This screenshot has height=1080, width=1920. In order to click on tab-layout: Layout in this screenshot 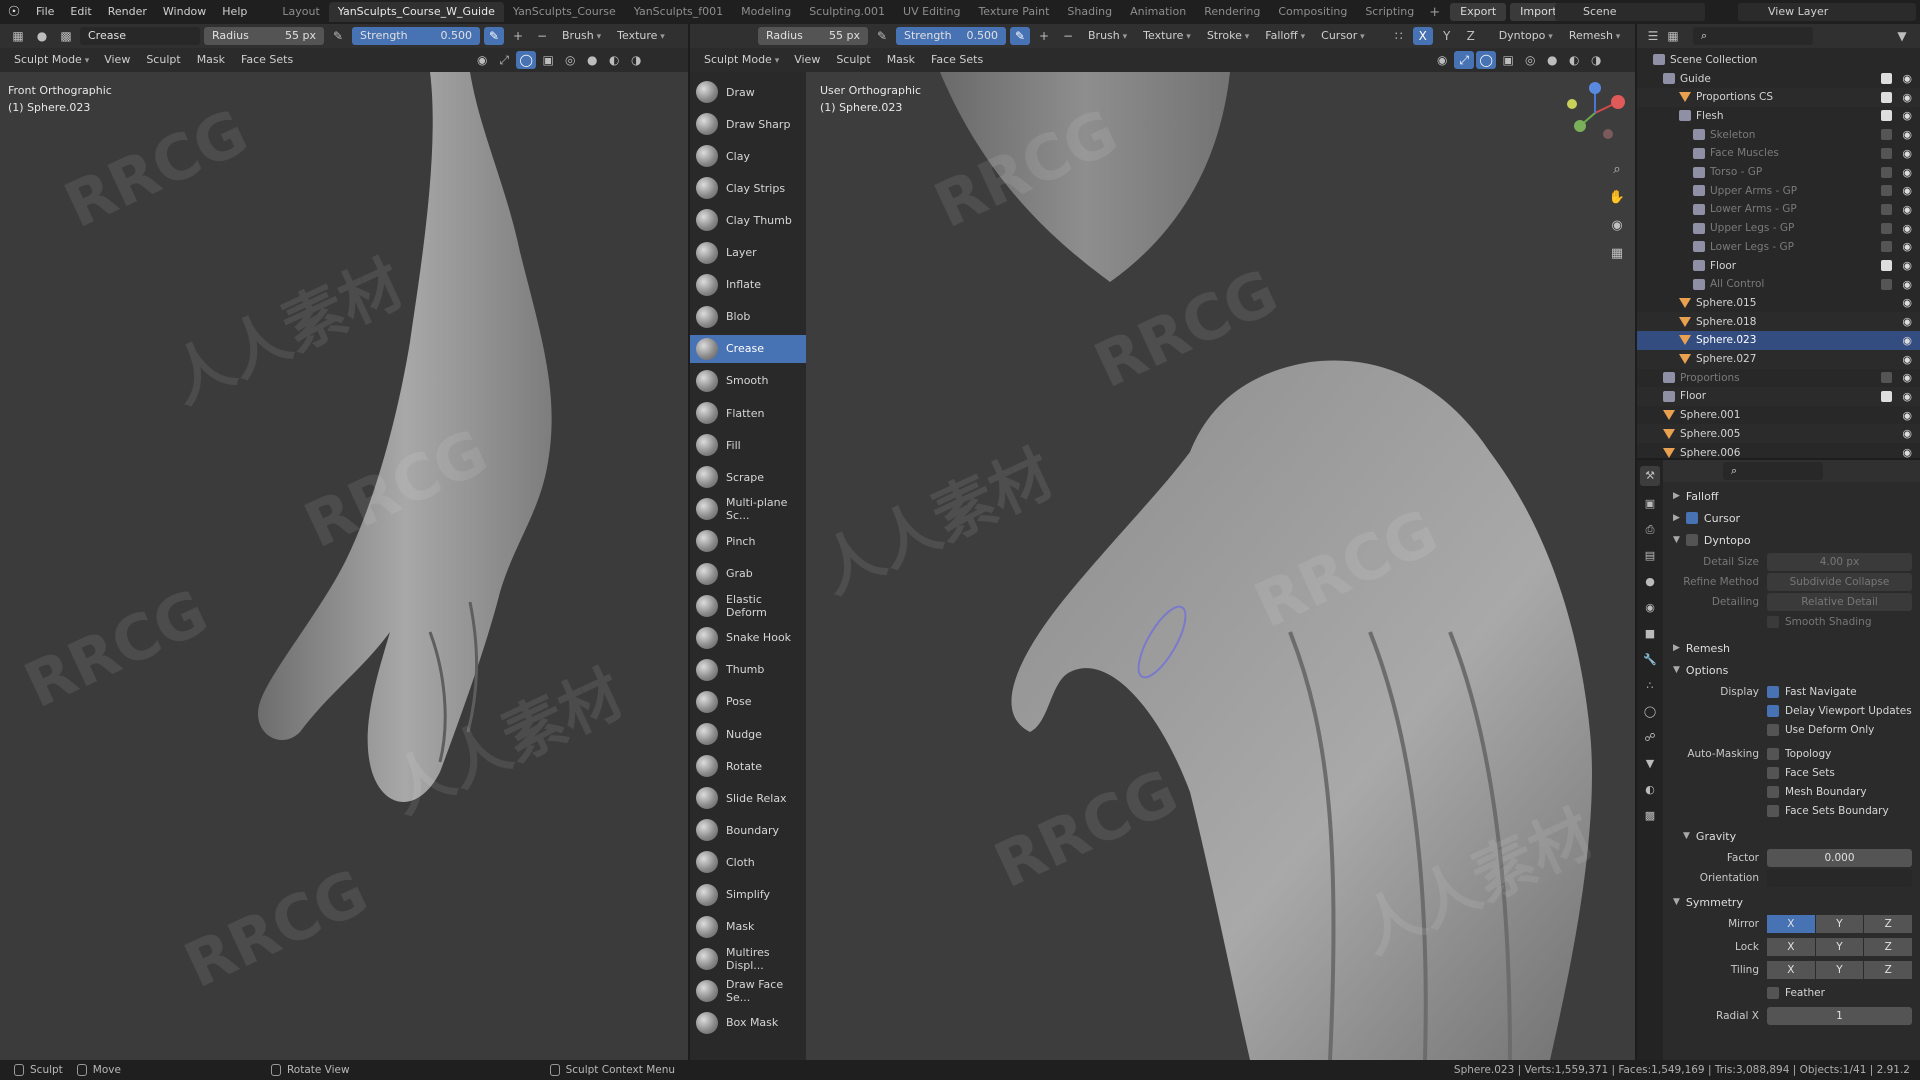, I will do `click(300, 12)`.